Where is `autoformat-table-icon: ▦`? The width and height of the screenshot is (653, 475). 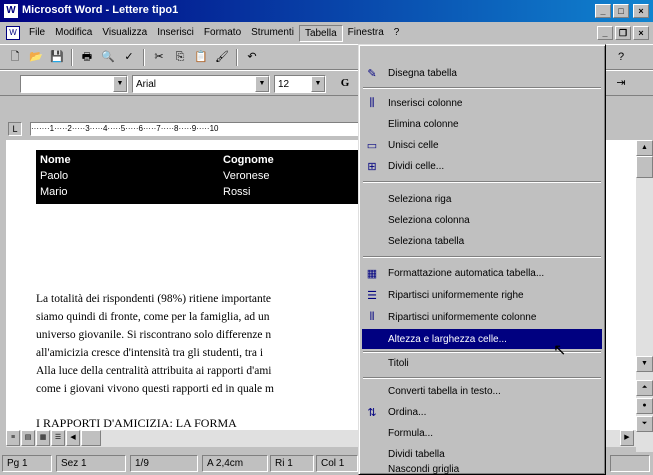
autoformat-table-icon: ▦ is located at coordinates (372, 273).